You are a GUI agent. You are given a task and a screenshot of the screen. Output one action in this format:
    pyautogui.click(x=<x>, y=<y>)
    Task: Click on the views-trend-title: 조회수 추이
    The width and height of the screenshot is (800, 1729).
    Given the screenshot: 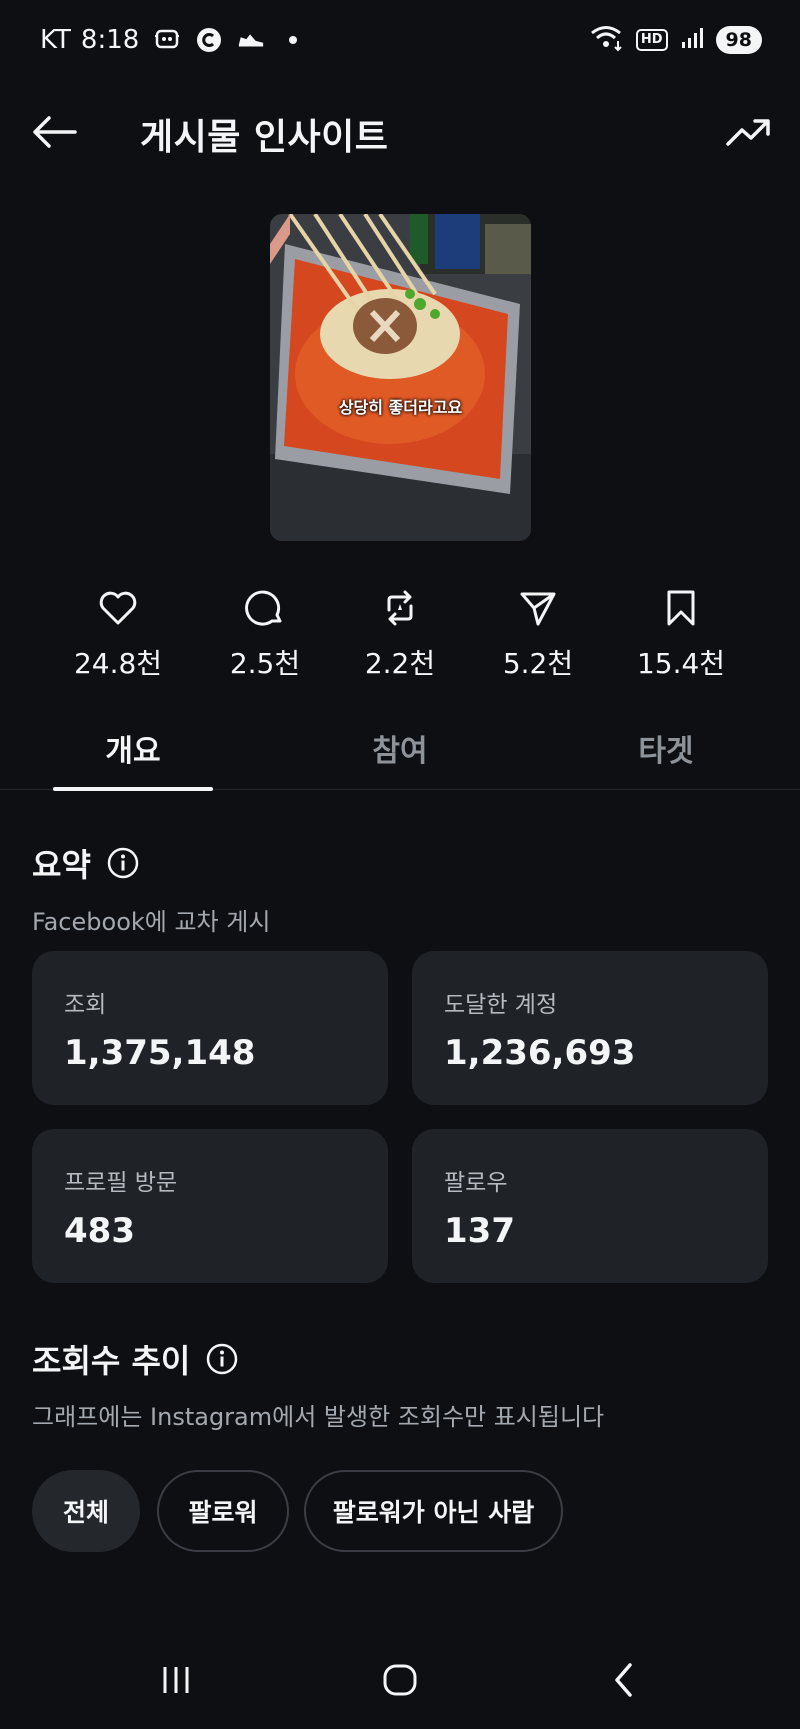 What is the action you would take?
    pyautogui.click(x=111, y=1361)
    